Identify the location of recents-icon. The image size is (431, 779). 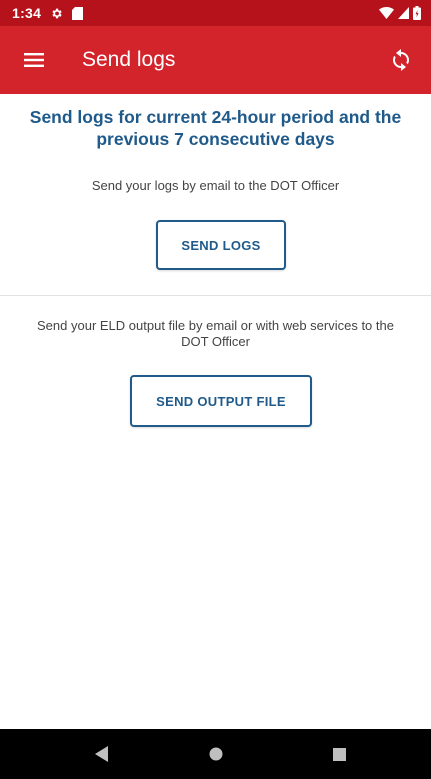
(339, 754).